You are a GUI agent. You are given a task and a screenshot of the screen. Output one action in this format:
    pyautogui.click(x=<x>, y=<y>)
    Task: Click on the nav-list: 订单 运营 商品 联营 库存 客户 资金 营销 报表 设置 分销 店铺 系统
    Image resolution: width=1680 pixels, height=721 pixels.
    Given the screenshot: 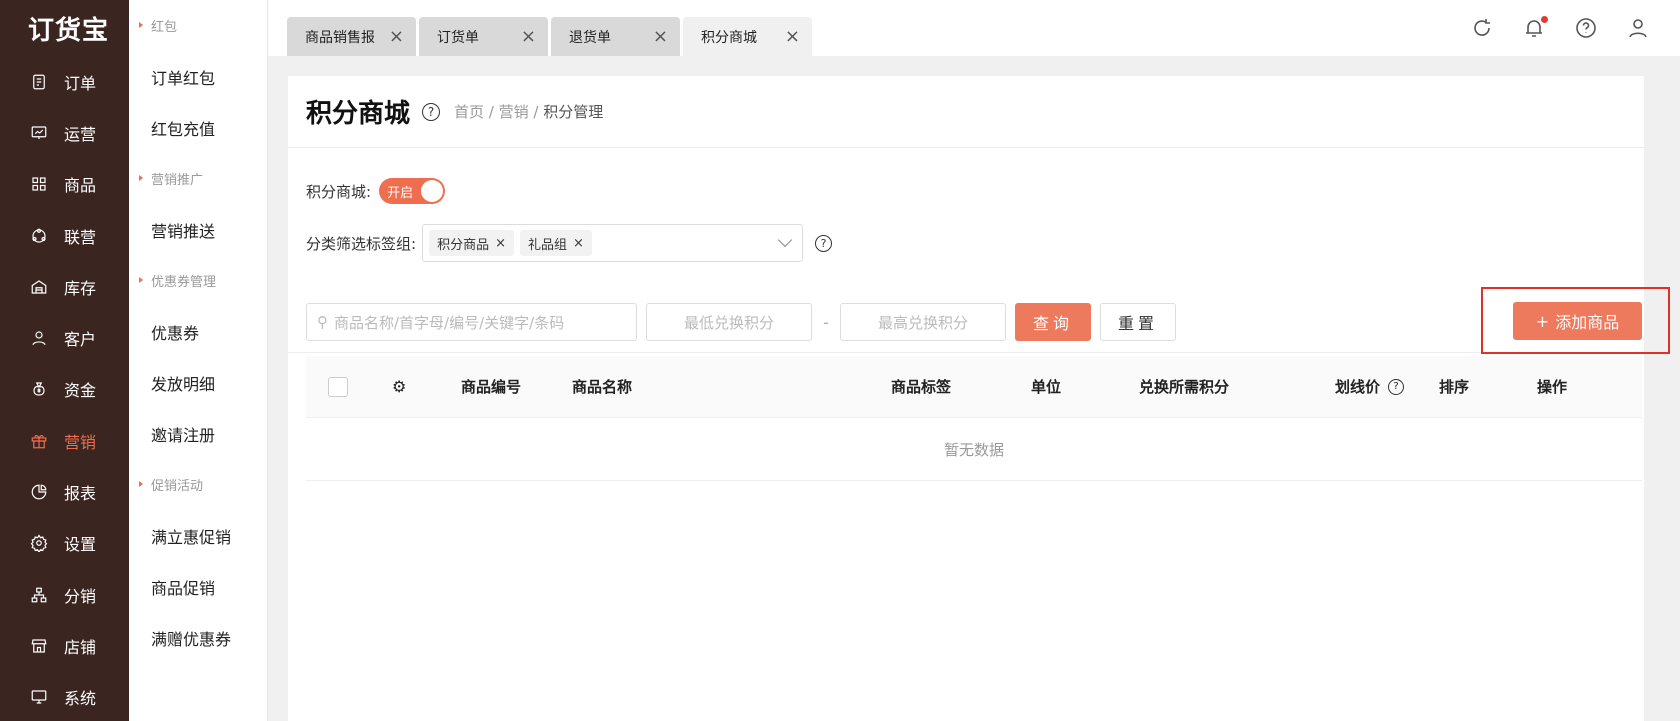 What is the action you would take?
    pyautogui.click(x=64, y=388)
    